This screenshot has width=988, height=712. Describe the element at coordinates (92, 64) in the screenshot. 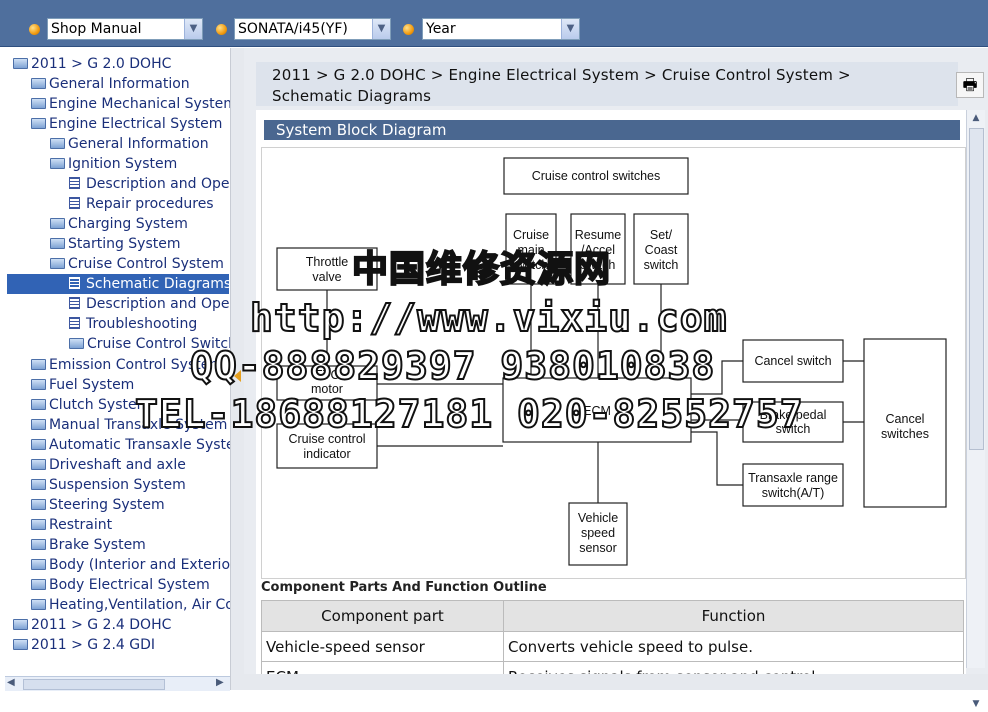

I see `tree-item: 2011 > G 2.0 DOHC` at that location.